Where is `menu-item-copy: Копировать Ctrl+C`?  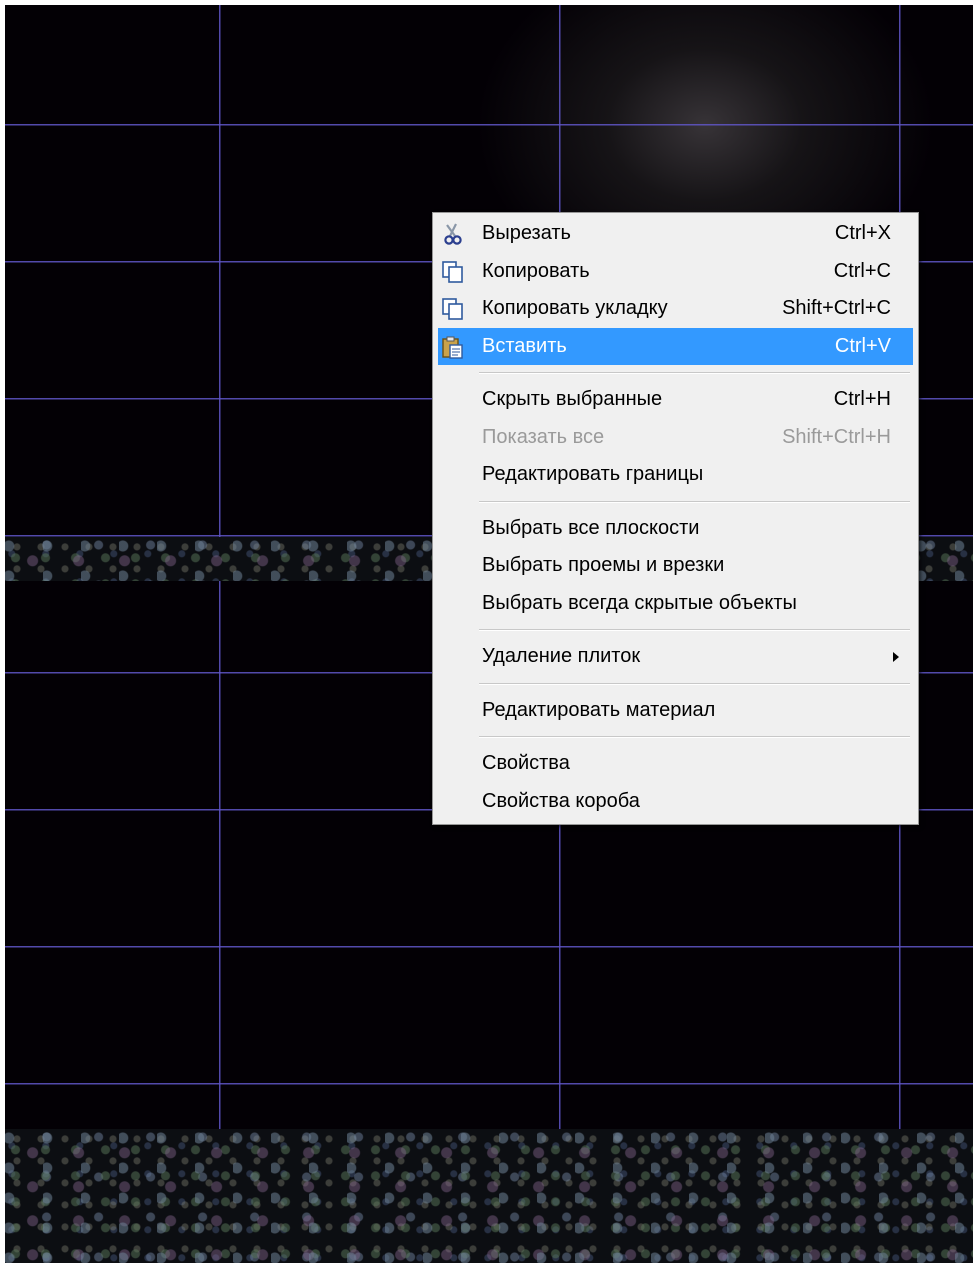 menu-item-copy: Копировать Ctrl+C is located at coordinates (675, 272).